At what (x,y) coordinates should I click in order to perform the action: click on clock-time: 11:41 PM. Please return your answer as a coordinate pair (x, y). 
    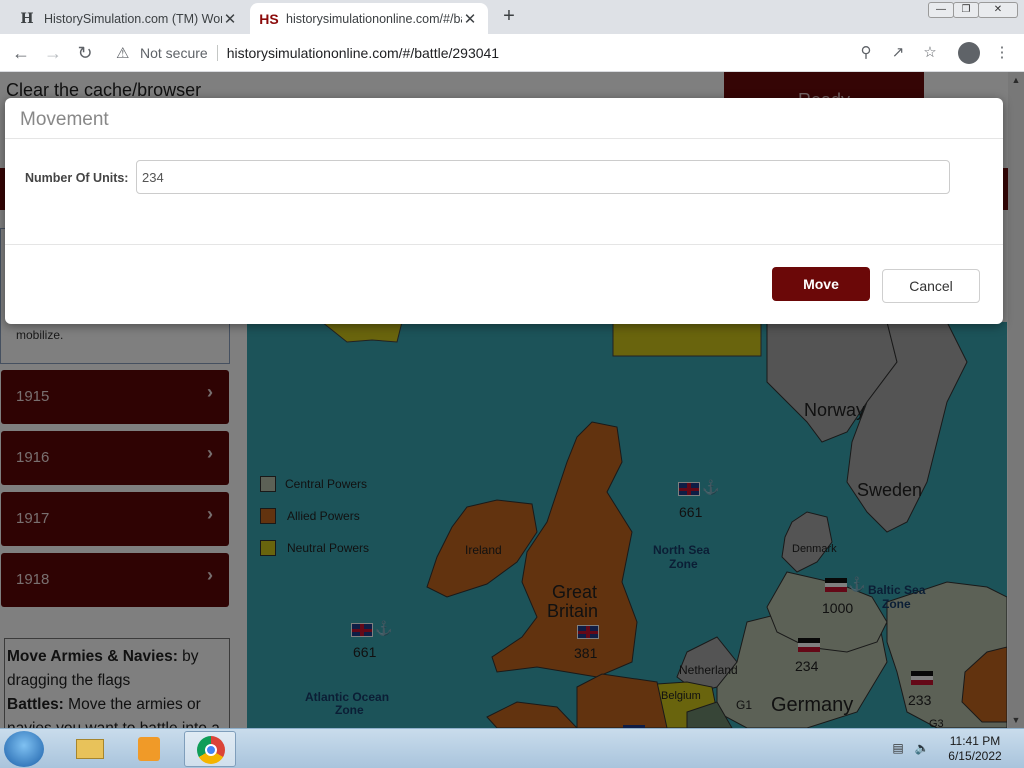
    Looking at the image, I should click on (975, 741).